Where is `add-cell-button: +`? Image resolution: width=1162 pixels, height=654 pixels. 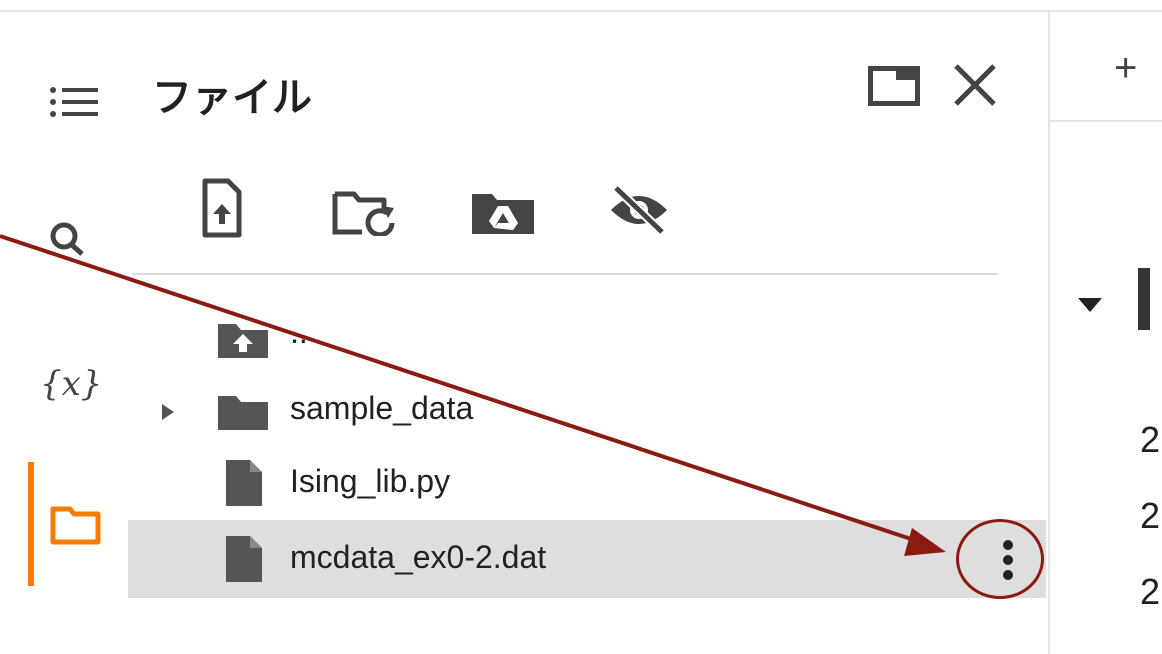
add-cell-button: + is located at coordinates (1125, 68).